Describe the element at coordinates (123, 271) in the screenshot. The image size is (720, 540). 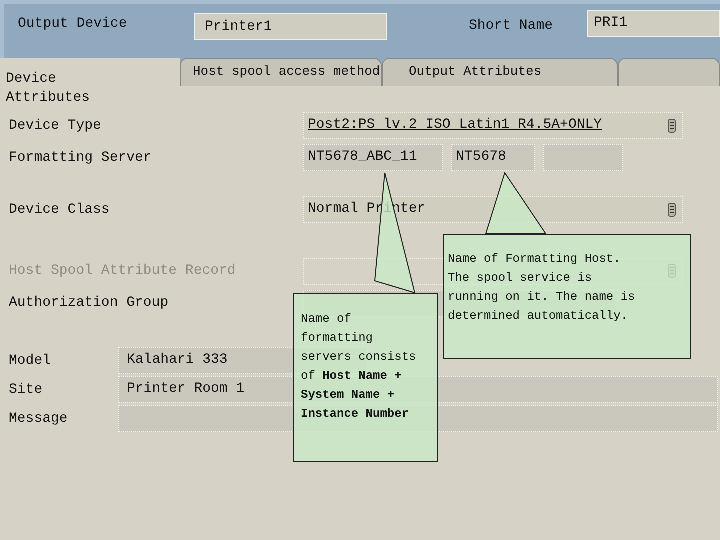
I see `field-label: Host Spool Attribute Record` at that location.